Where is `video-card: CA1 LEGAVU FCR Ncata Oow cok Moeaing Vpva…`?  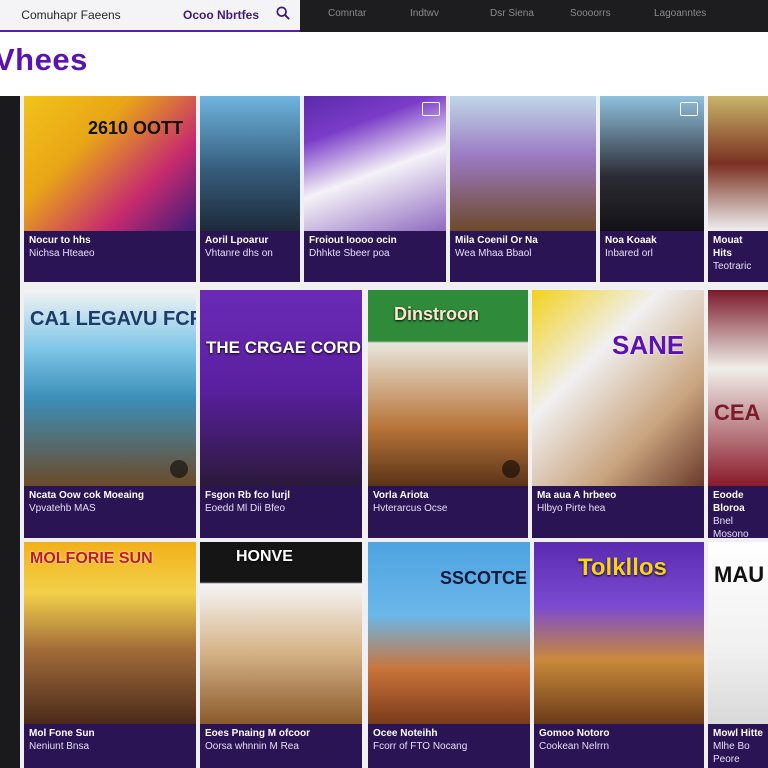 video-card: CA1 LEGAVU FCR Ncata Oow cok Moeaing Vpva… is located at coordinates (110, 414).